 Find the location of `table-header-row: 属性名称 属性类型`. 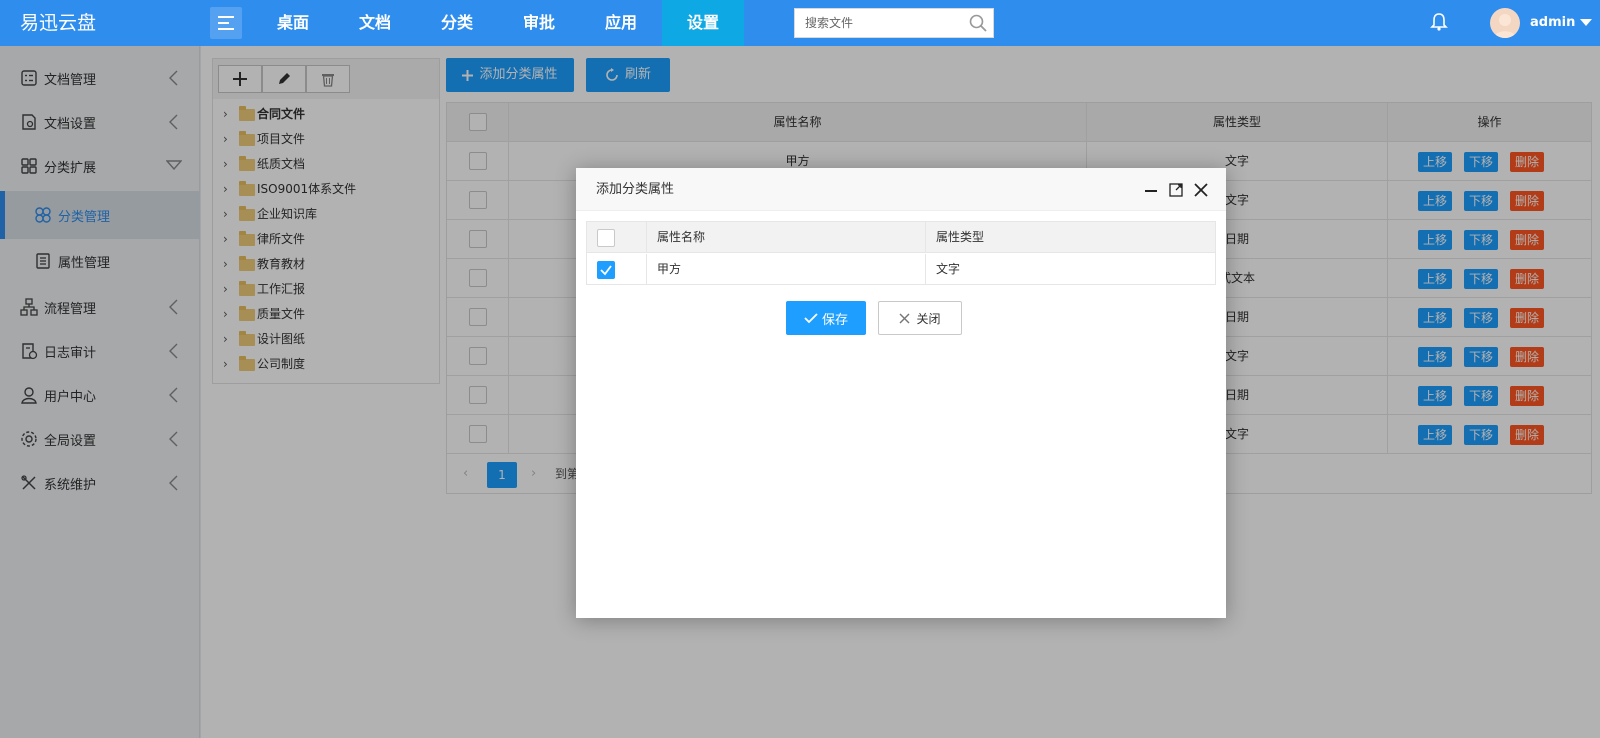

table-header-row: 属性名称 属性类型 is located at coordinates (901, 237).